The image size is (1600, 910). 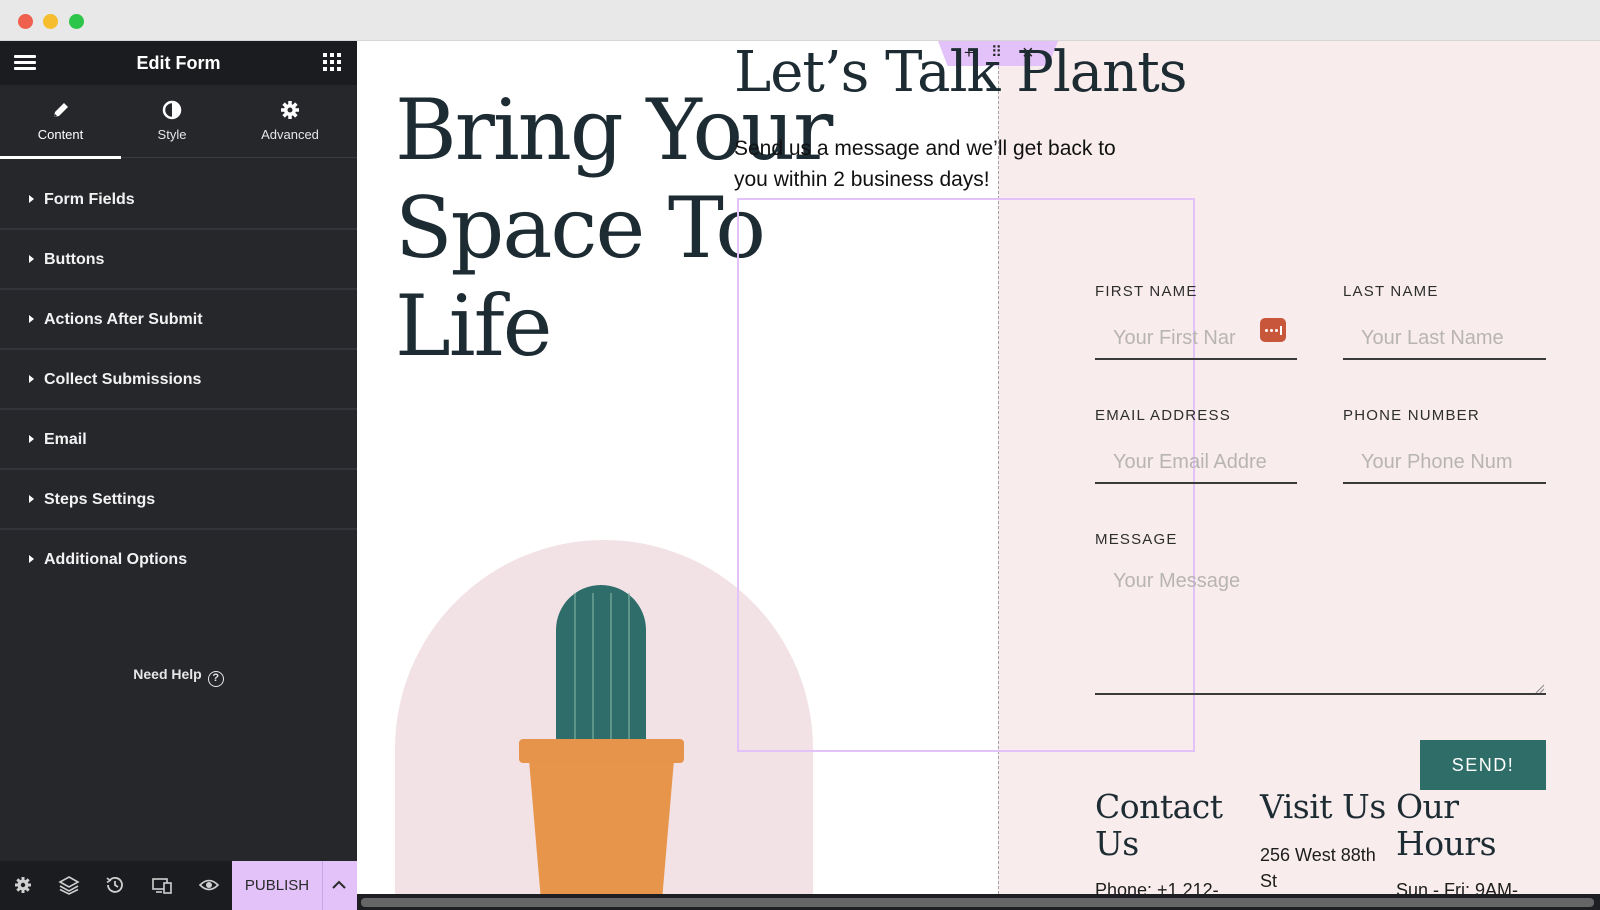 I want to click on horizontal-scrollbar, so click(x=978, y=902).